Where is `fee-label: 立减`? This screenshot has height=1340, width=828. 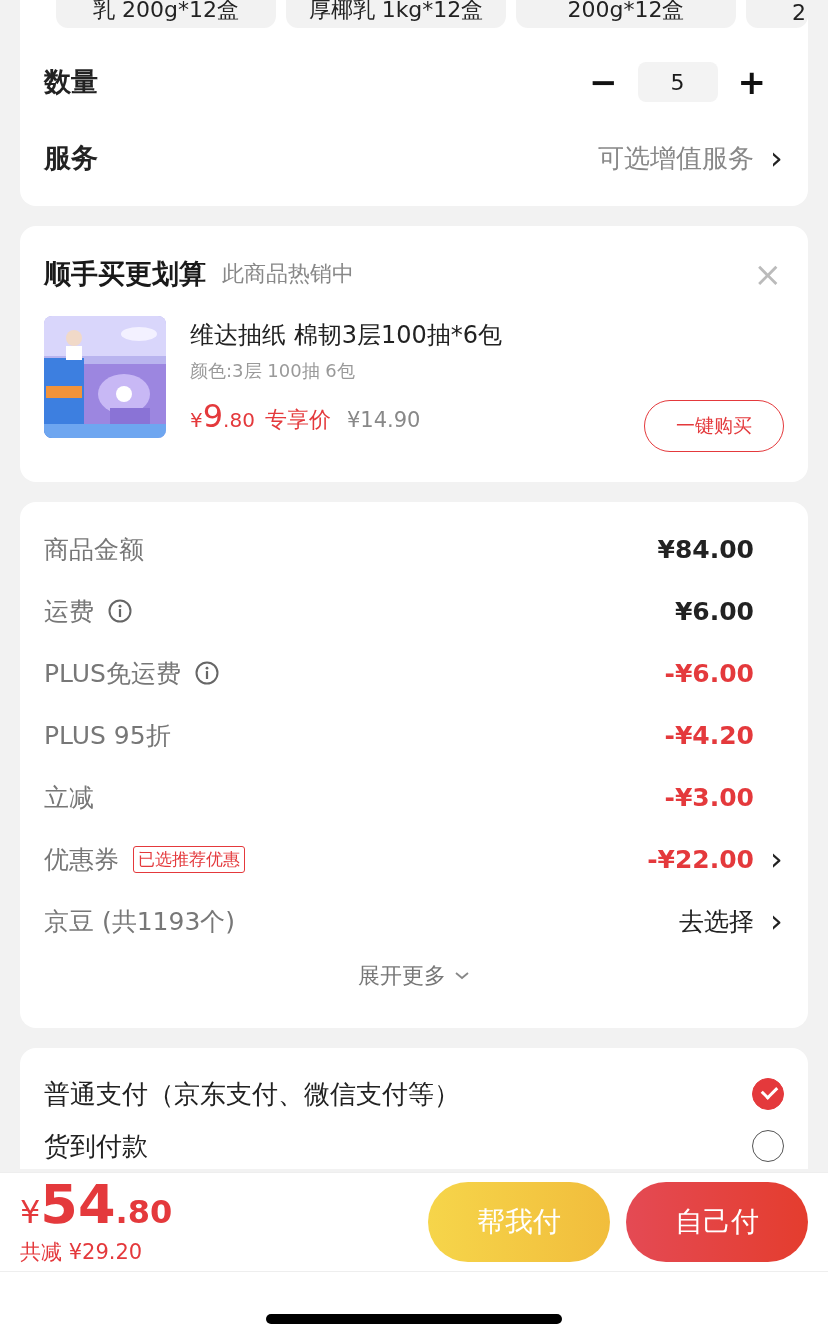
fee-label: 立减 is located at coordinates (69, 797).